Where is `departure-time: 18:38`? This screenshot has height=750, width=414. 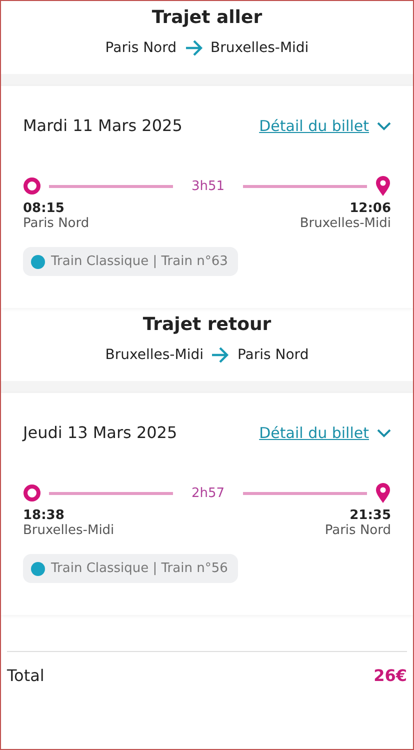 departure-time: 18:38 is located at coordinates (44, 515).